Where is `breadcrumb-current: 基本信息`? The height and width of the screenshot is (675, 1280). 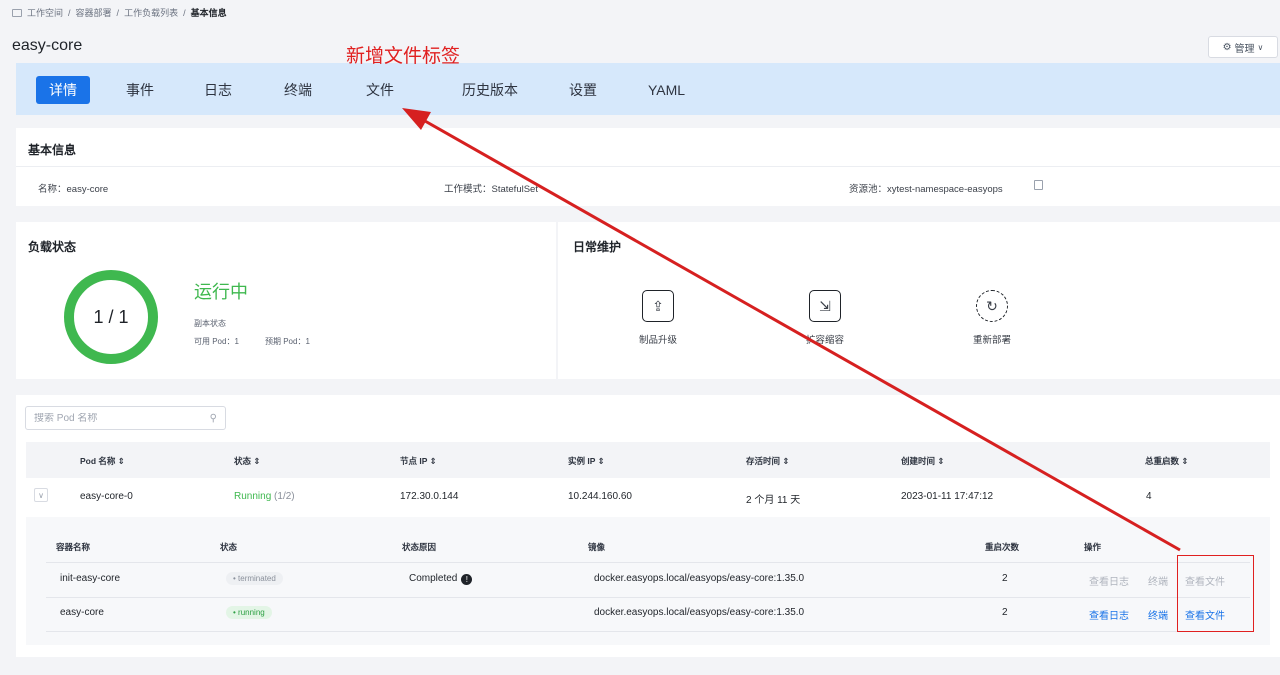
breadcrumb-current: 基本信息 is located at coordinates (208, 13).